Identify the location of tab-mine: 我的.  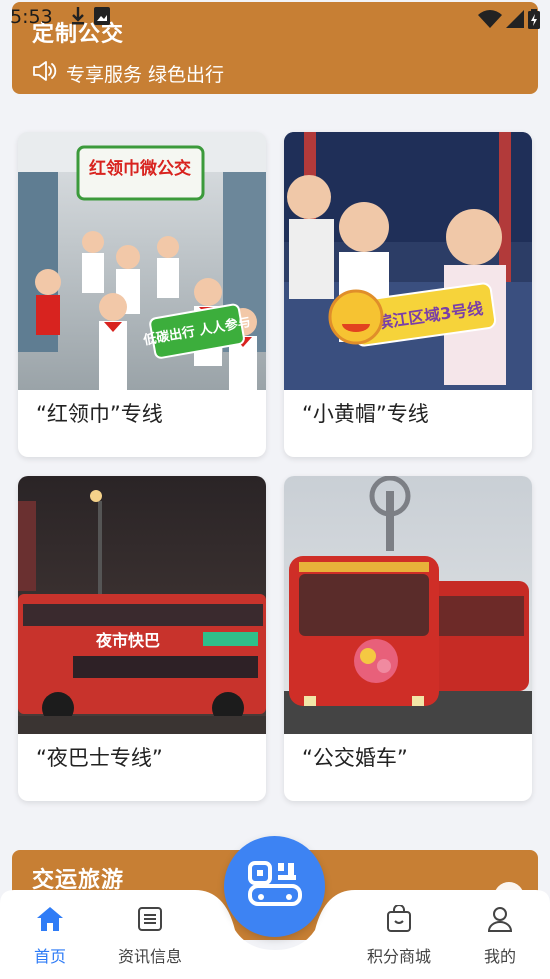
(500, 935).